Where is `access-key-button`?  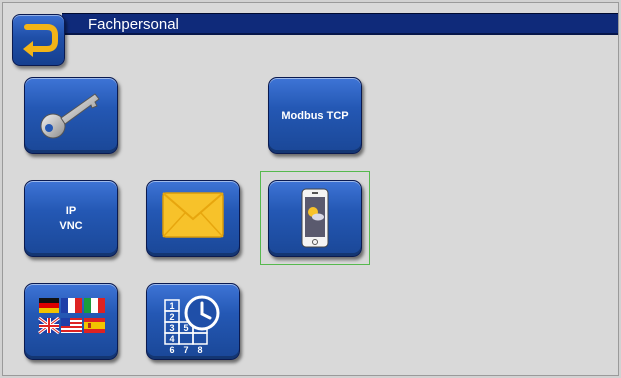 access-key-button is located at coordinates (71, 115).